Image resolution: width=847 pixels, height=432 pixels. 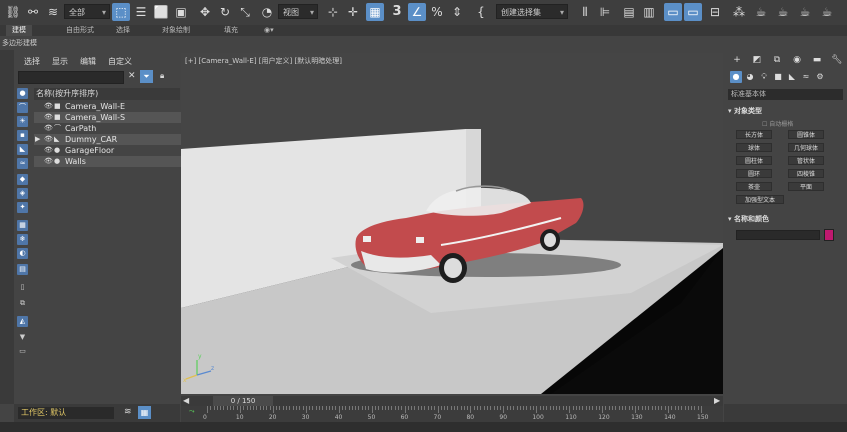 I want to click on cameras-category-icon: ■, so click(x=778, y=77).